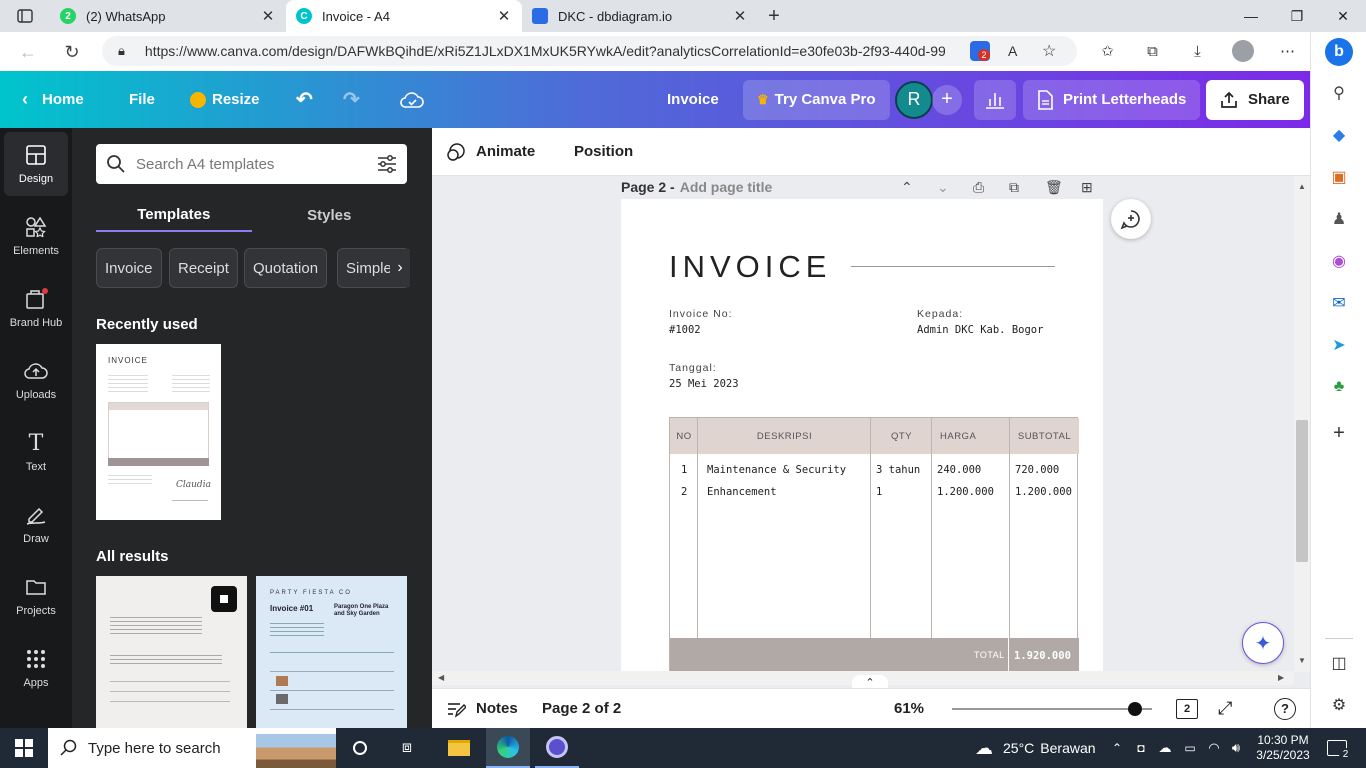 This screenshot has width=1366, height=768. What do you see at coordinates (980, 51) in the screenshot?
I see `extension-icon: 2` at bounding box center [980, 51].